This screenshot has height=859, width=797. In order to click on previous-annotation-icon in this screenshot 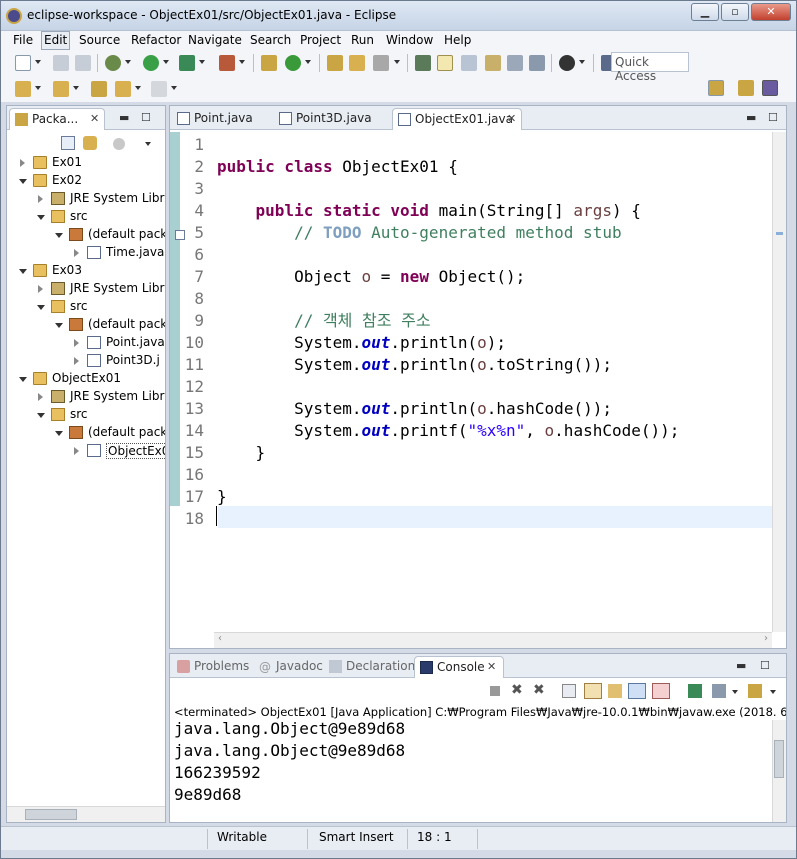, I will do `click(61, 89)`.